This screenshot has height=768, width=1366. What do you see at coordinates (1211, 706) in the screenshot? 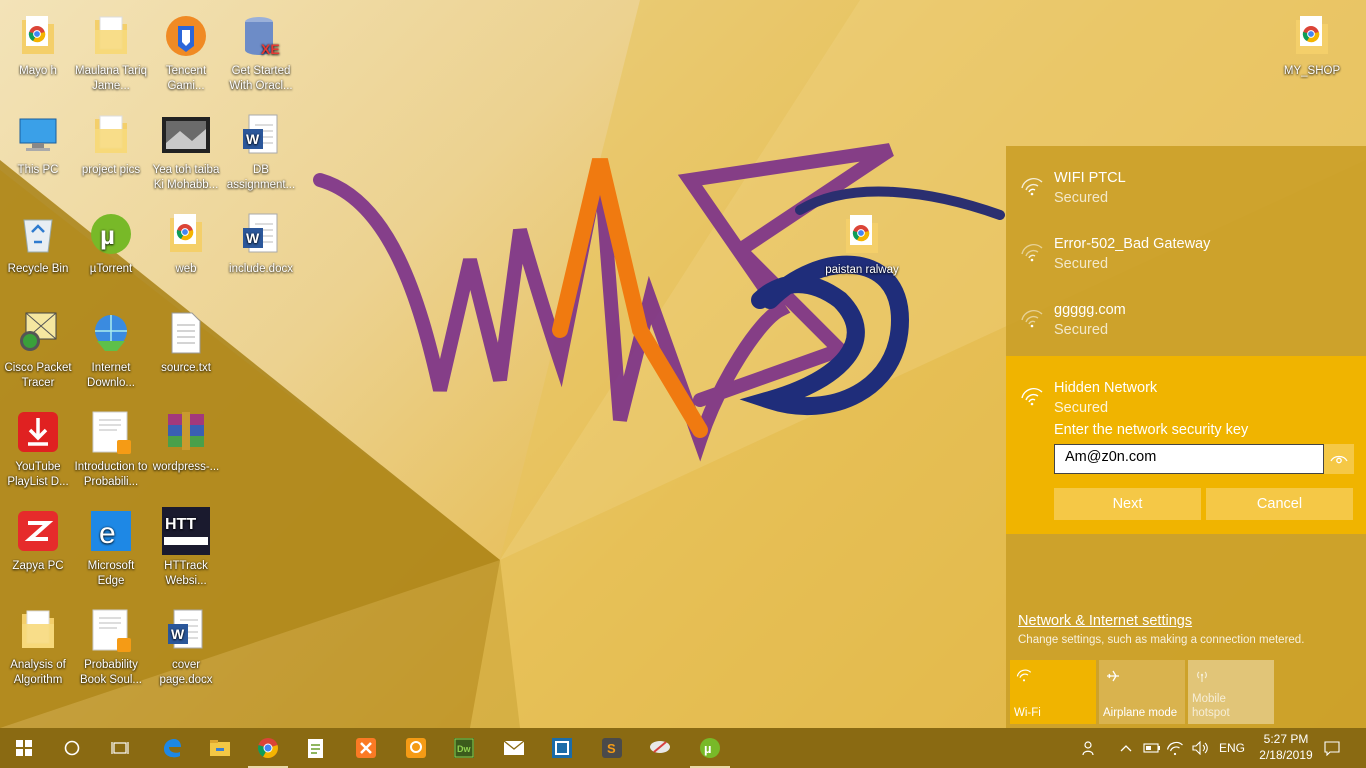
I see `mobile-hotspot-label: Mobile hotspot` at bounding box center [1211, 706].